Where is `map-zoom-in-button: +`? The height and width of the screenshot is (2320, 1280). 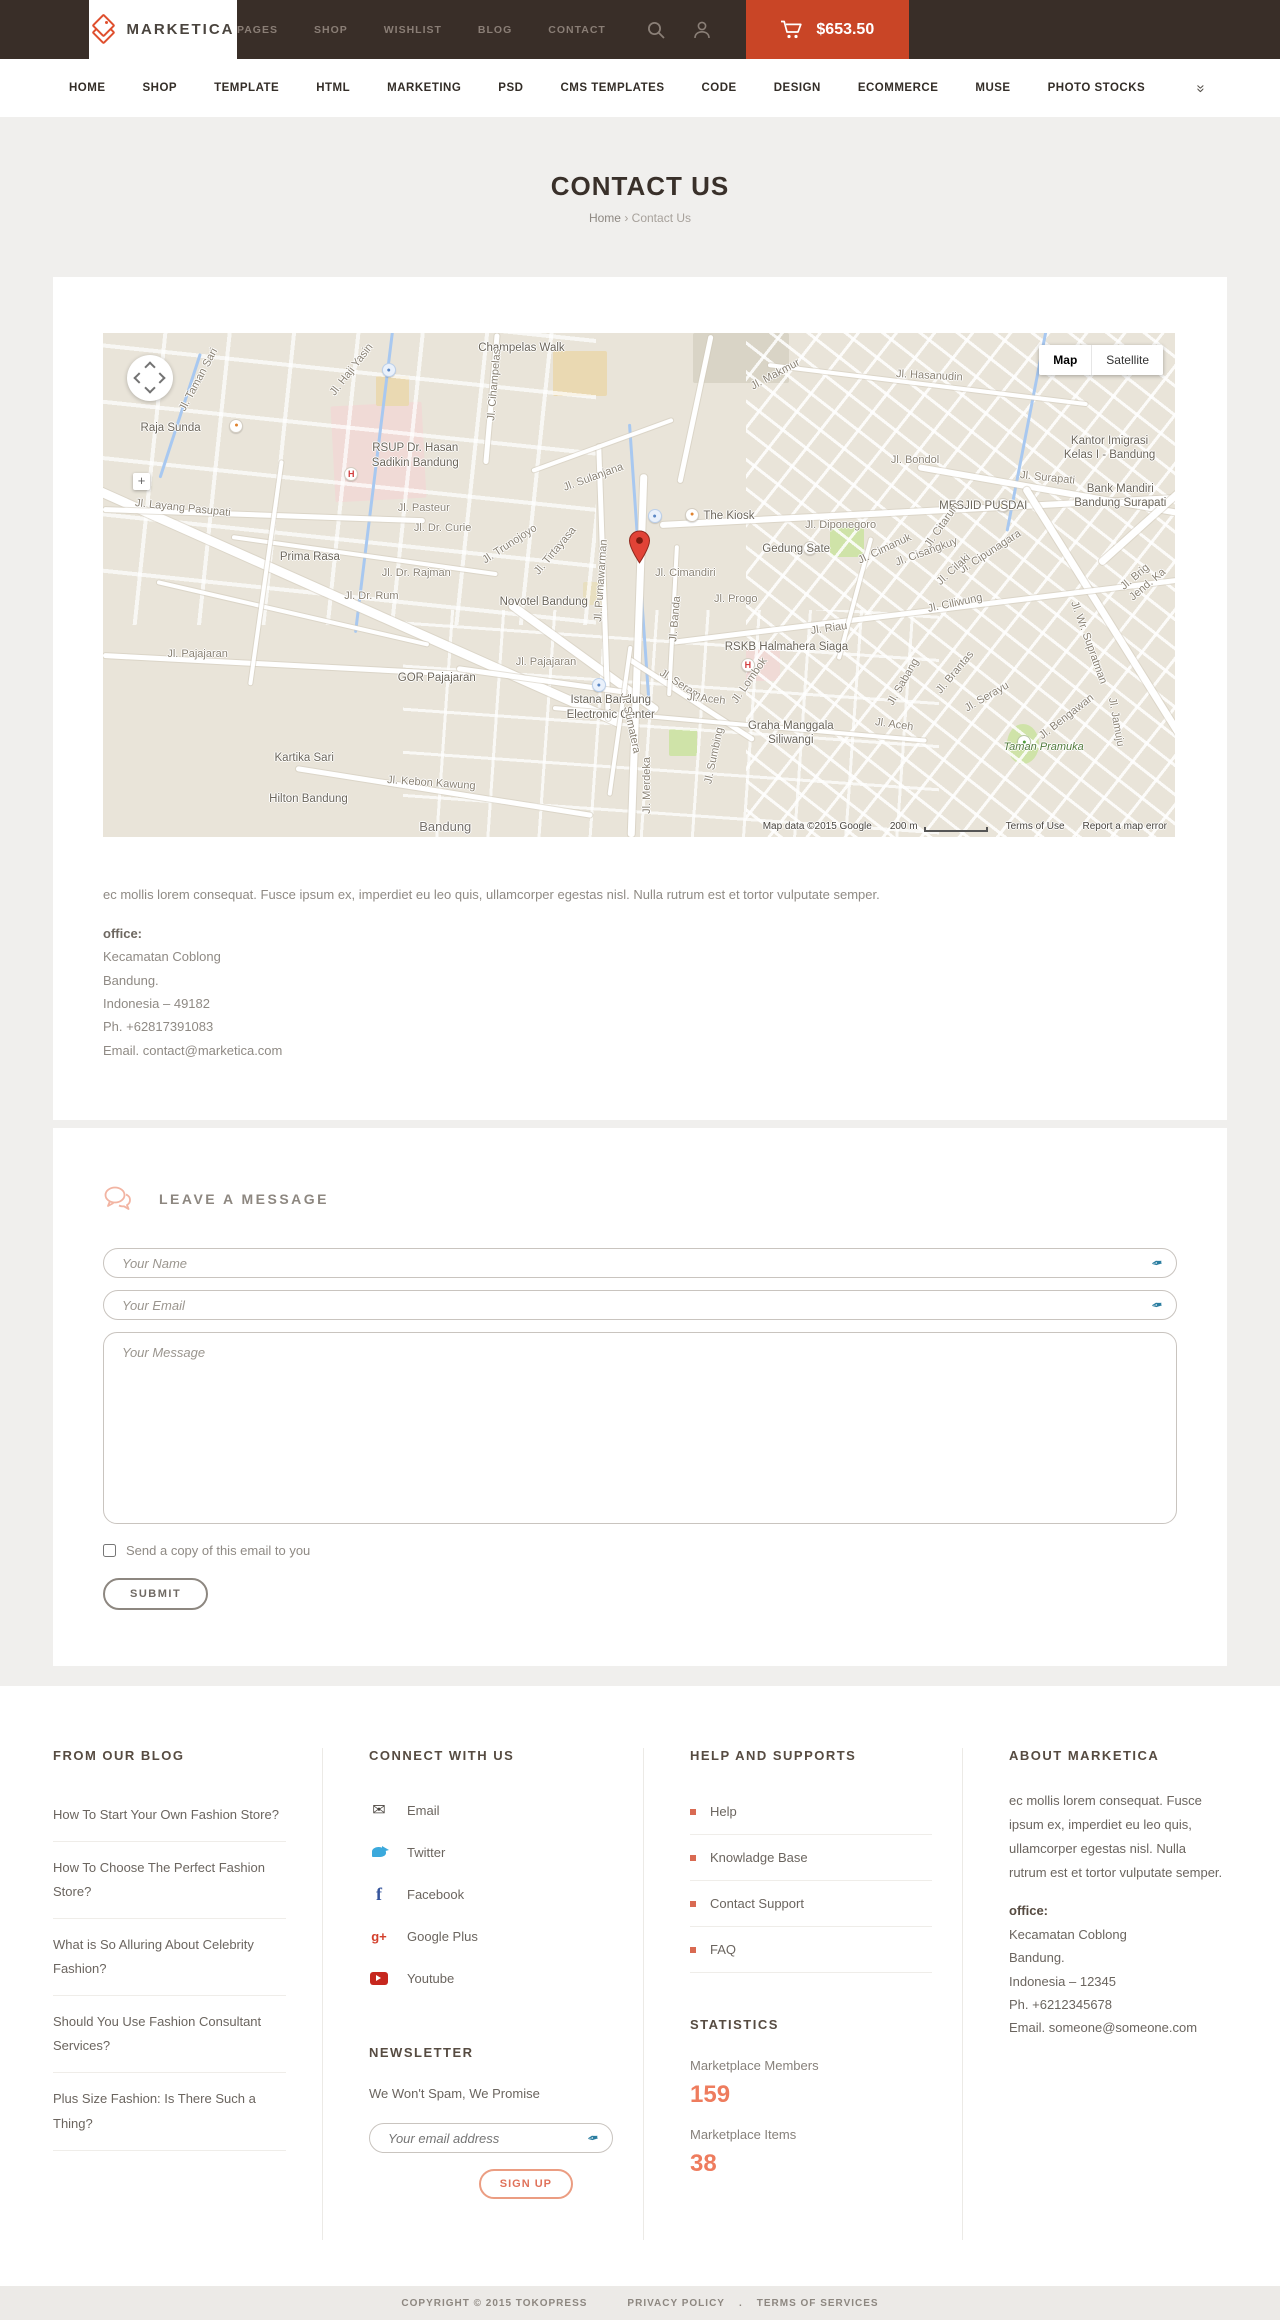 map-zoom-in-button: + is located at coordinates (141, 481).